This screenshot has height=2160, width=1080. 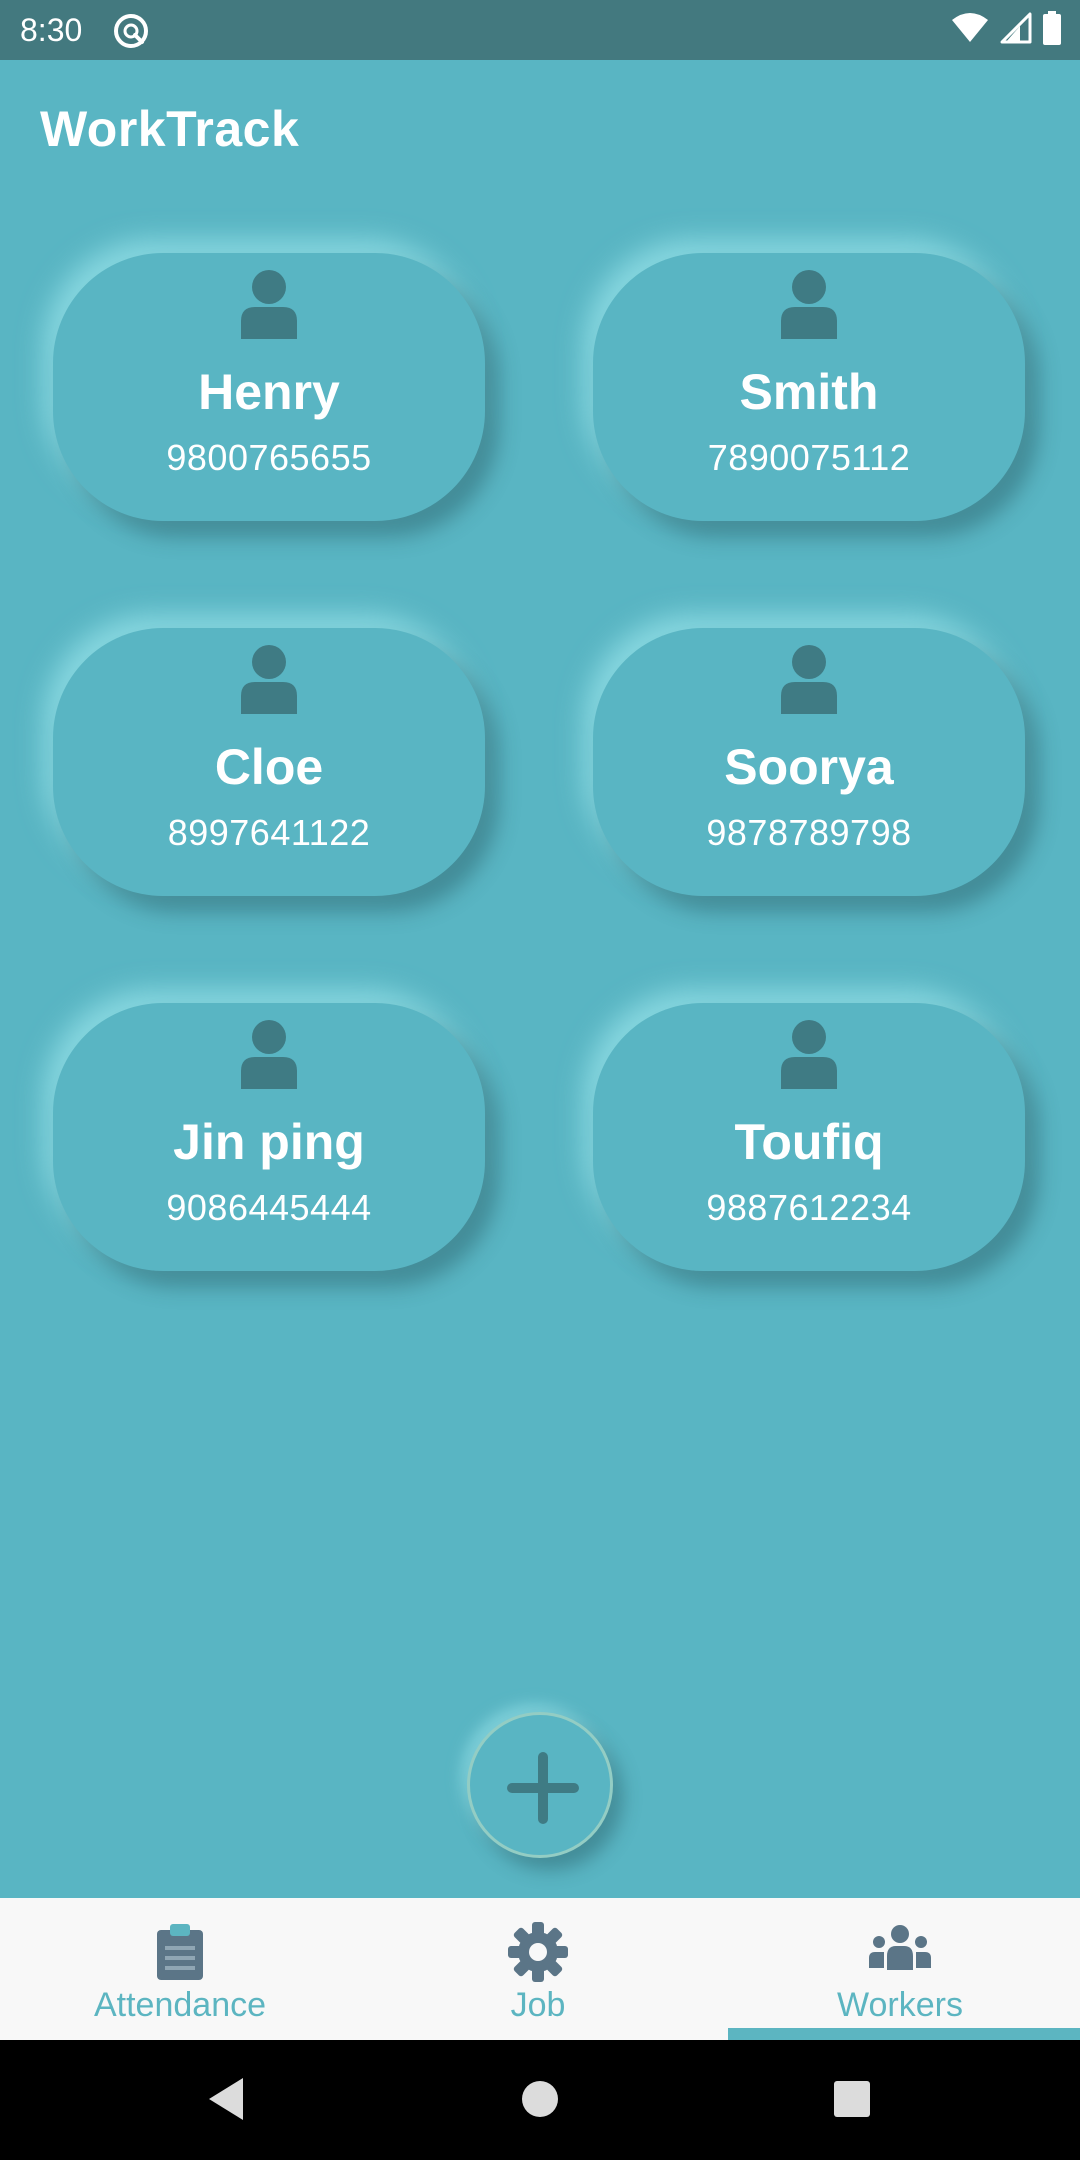 What do you see at coordinates (131, 31) in the screenshot?
I see `notification-badge-icon` at bounding box center [131, 31].